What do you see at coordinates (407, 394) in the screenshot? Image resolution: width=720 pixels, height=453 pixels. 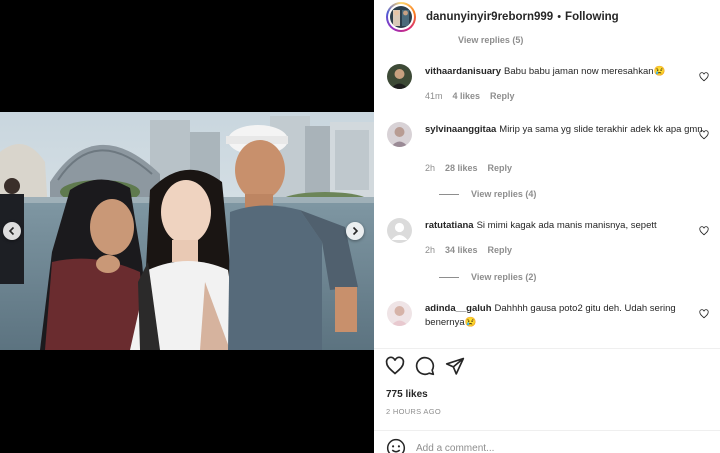 I see `post-likes-count: 775 likes` at bounding box center [407, 394].